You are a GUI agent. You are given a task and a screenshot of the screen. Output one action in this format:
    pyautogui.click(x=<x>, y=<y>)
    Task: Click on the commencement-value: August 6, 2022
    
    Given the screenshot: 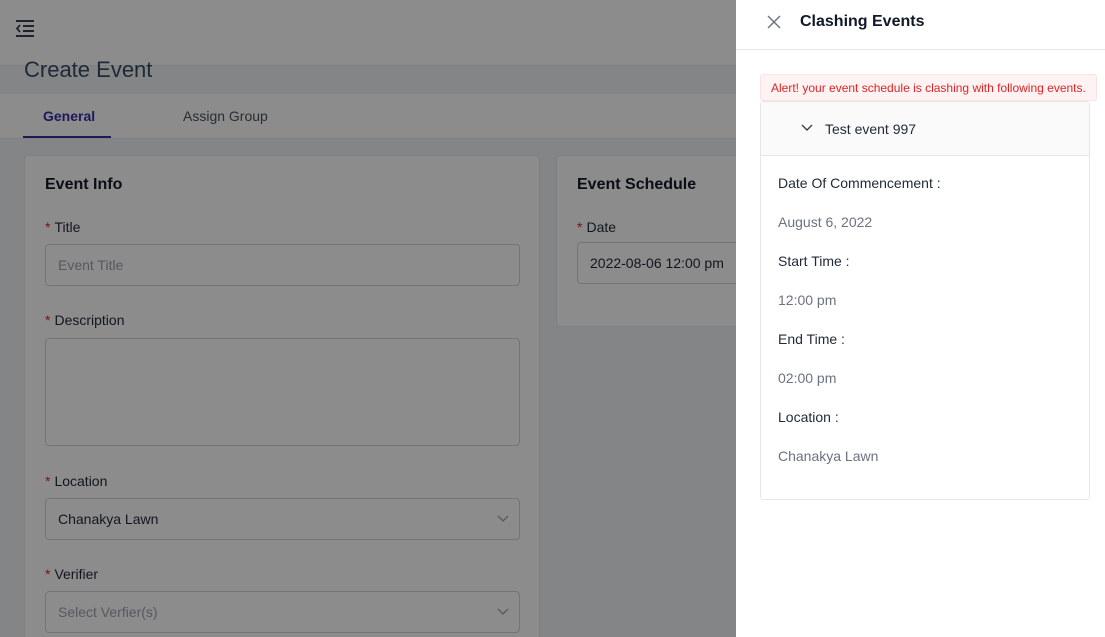 What is the action you would take?
    pyautogui.click(x=825, y=222)
    